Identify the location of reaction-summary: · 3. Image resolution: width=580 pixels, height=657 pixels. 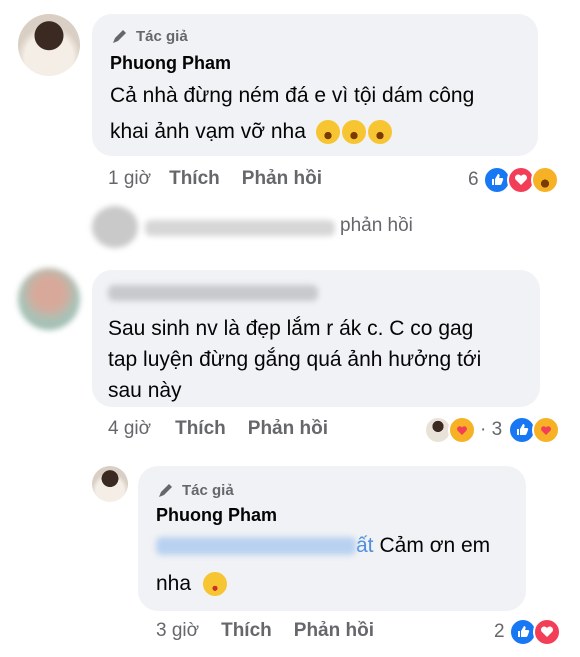
(520, 430).